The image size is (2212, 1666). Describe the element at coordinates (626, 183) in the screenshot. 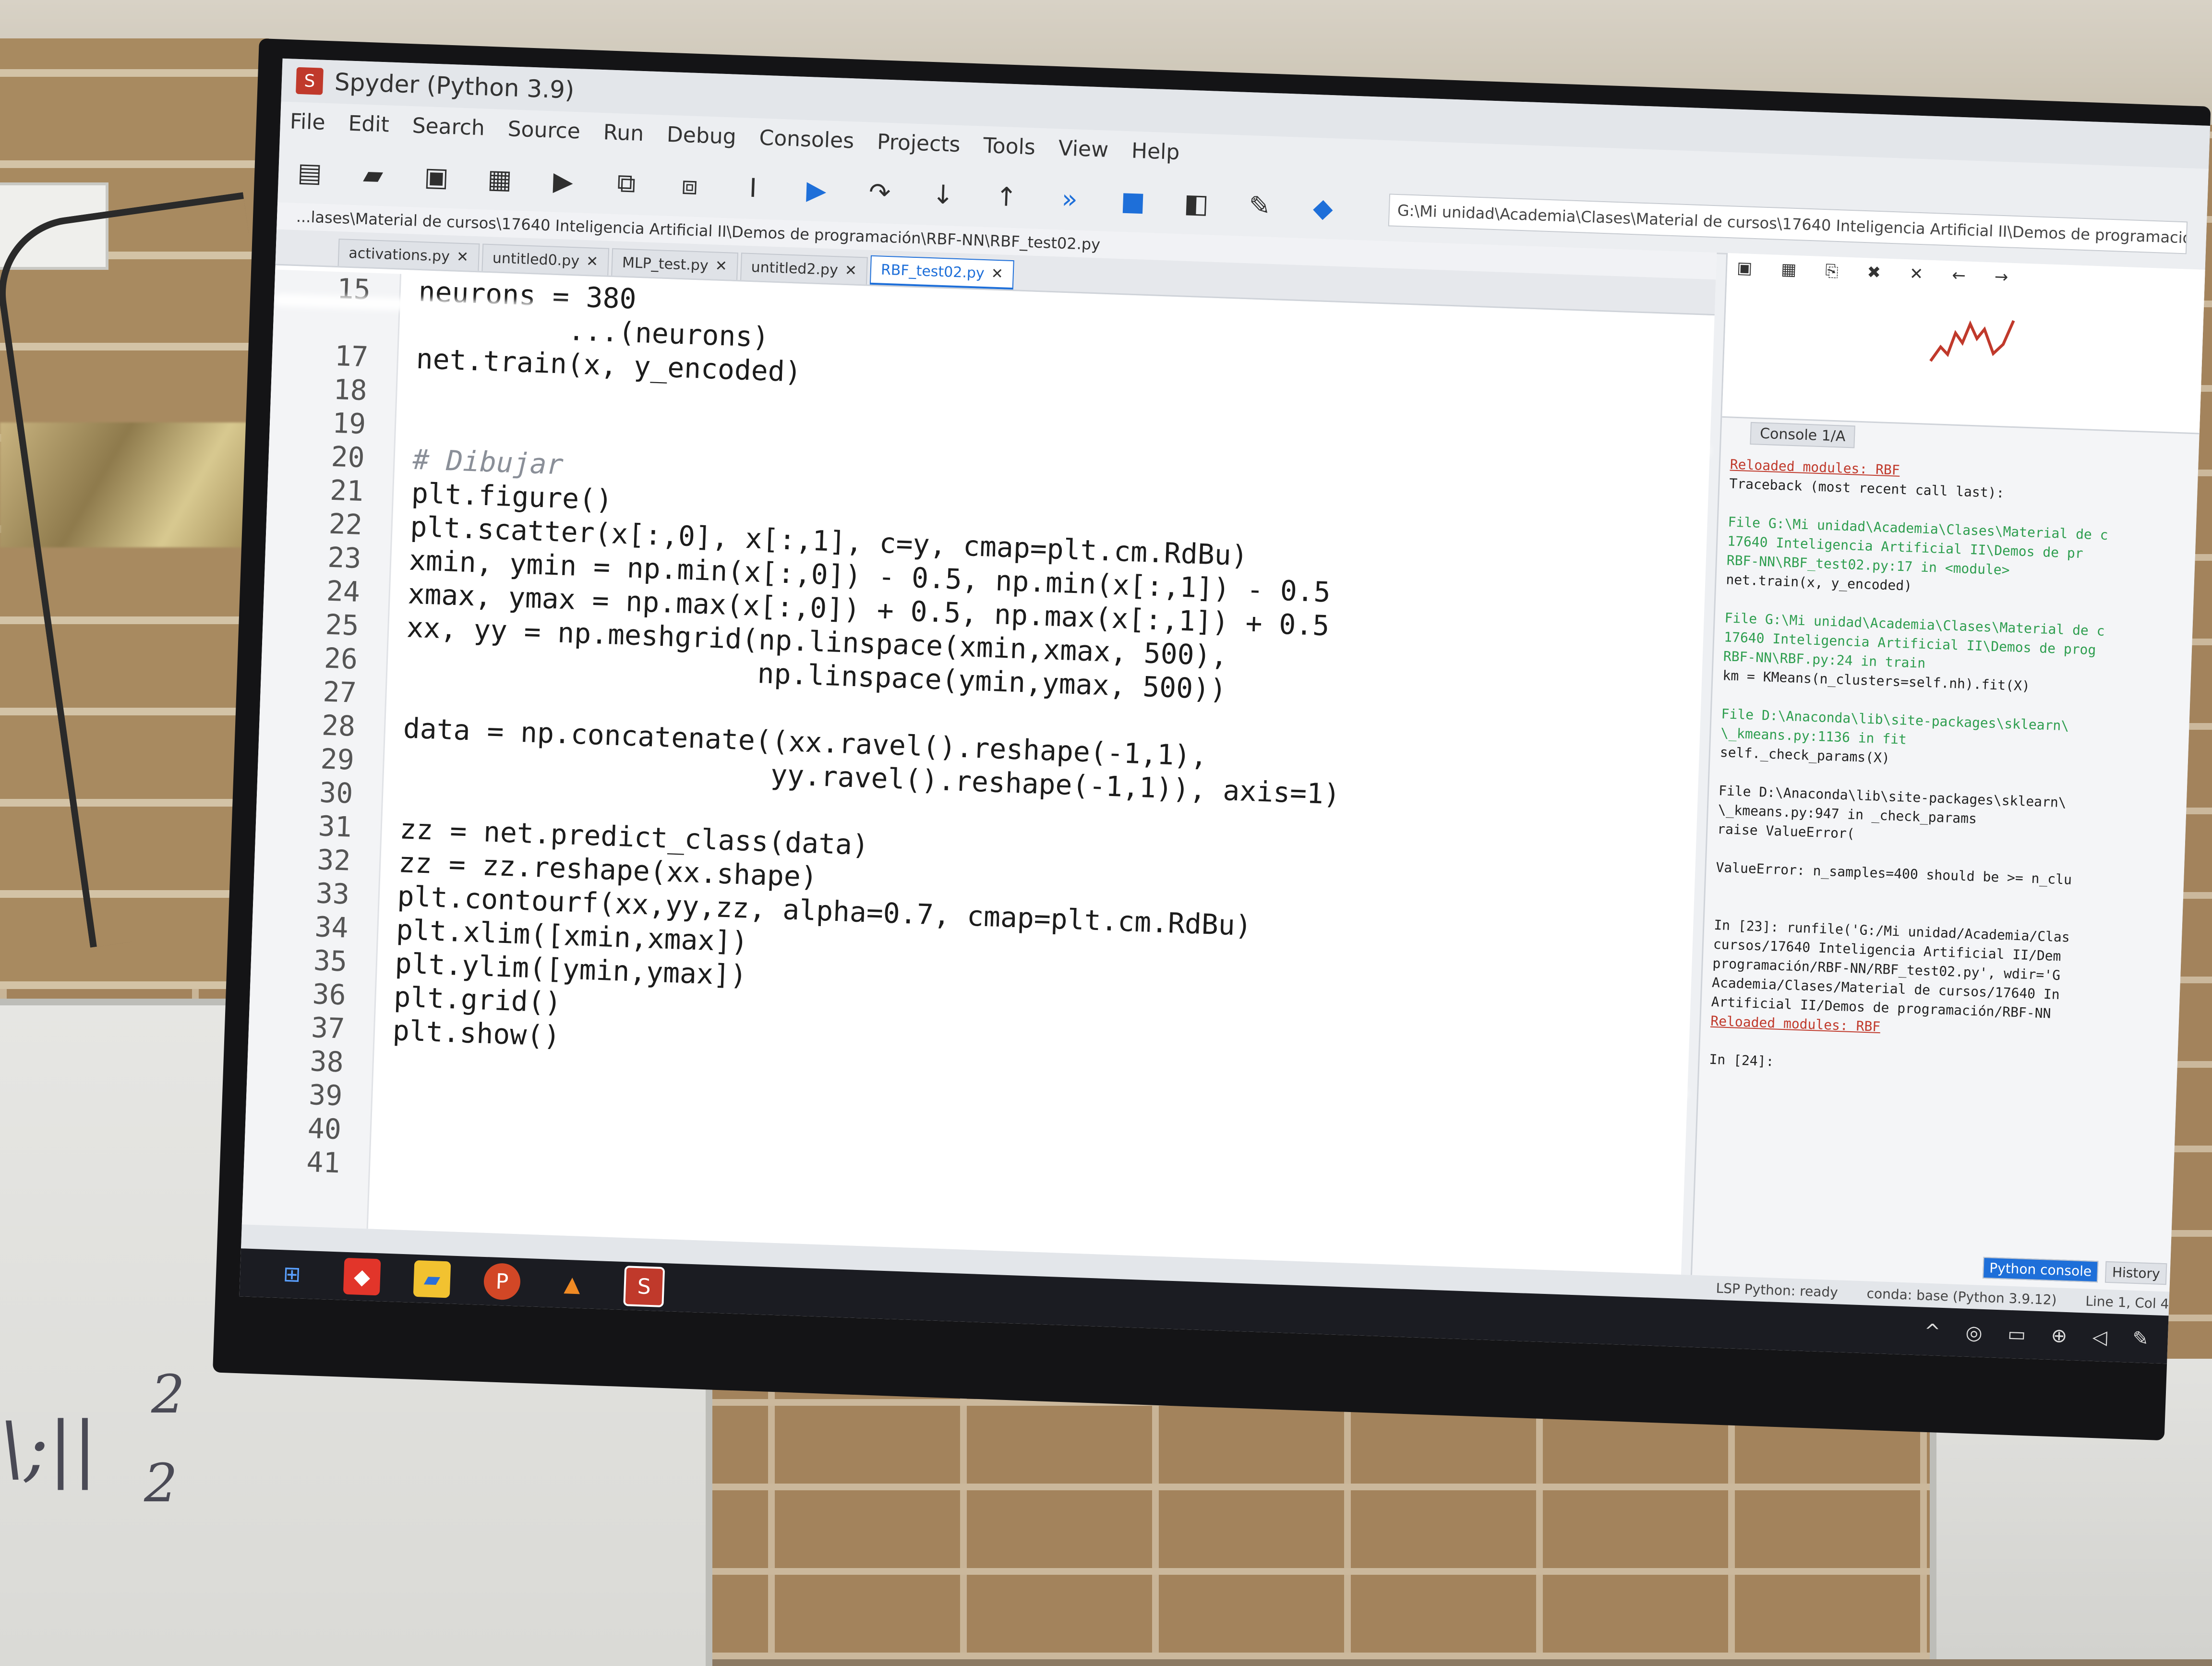

I see `run-cell-icon: ⧉` at that location.